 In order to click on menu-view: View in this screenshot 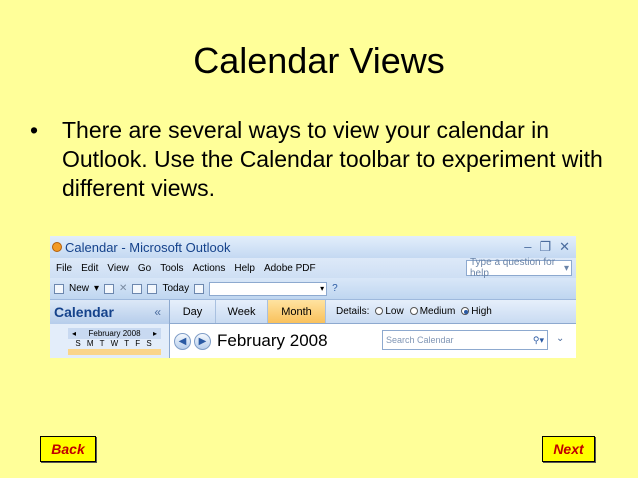, I will do `click(118, 268)`.